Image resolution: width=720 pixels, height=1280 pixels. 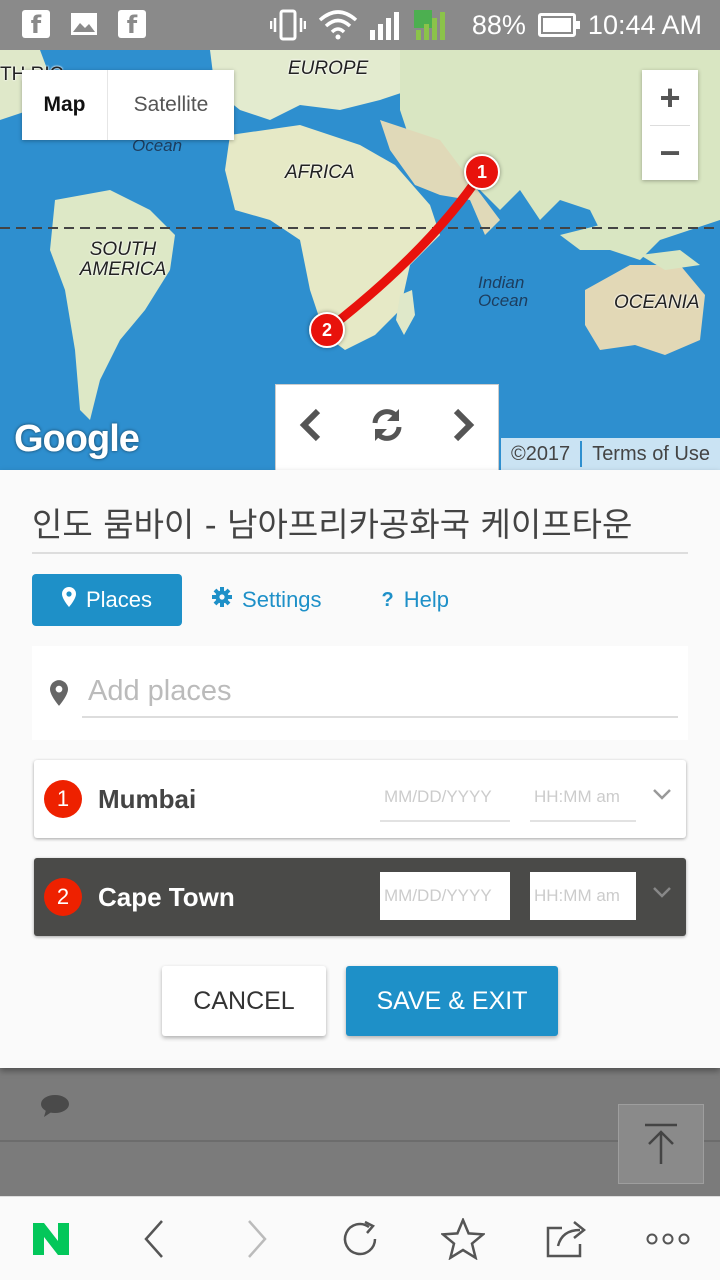 What do you see at coordinates (282, 599) in the screenshot?
I see `tab-settings-label: Settings` at bounding box center [282, 599].